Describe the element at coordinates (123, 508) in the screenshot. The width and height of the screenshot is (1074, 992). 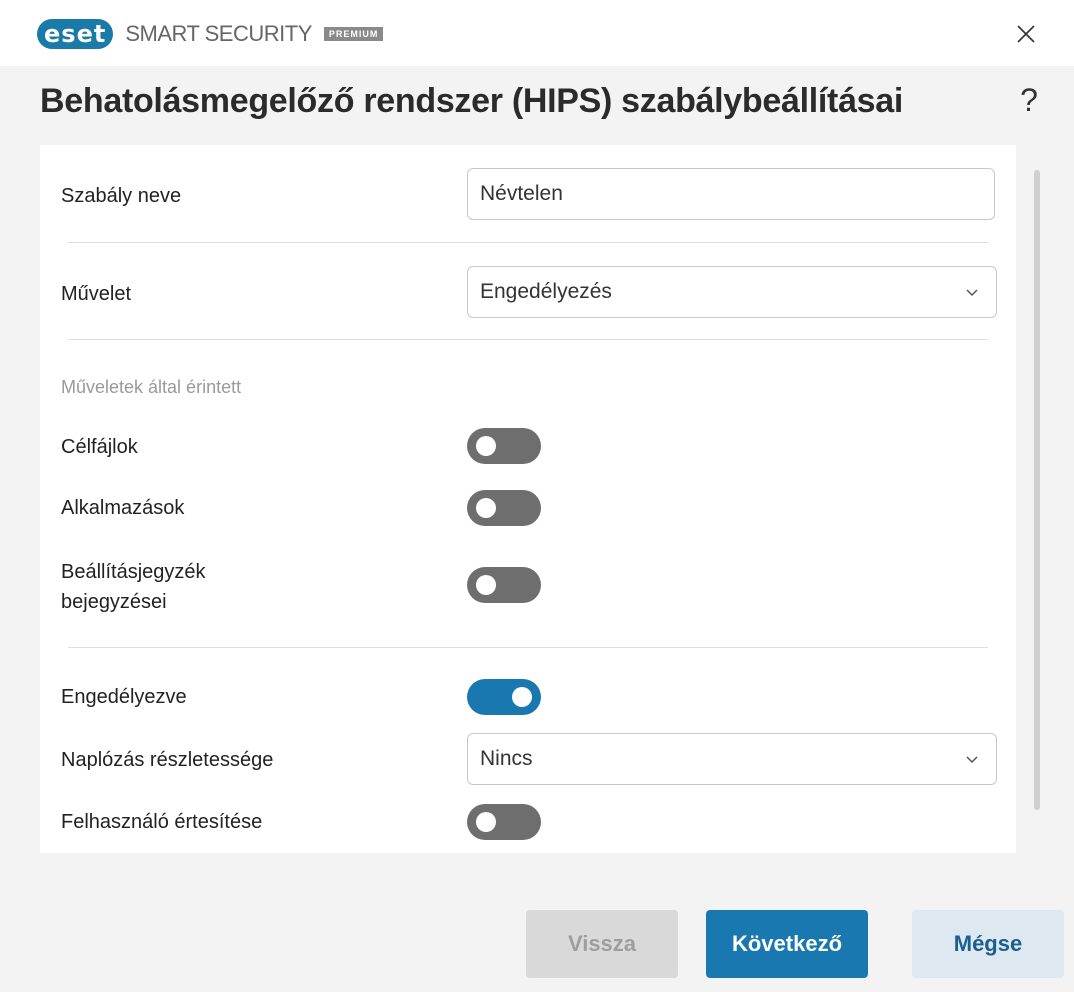
I see `applications-label: Alkalmazások` at that location.